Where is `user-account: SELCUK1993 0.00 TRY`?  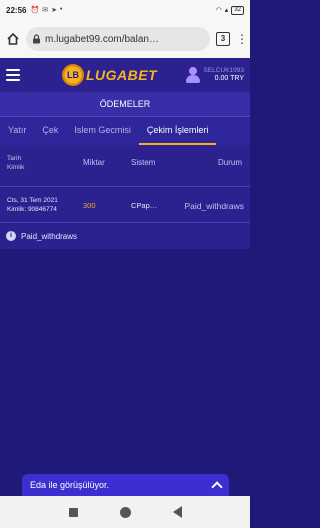
user-account: SELCUK1993 0.00 TRY is located at coordinates (214, 74).